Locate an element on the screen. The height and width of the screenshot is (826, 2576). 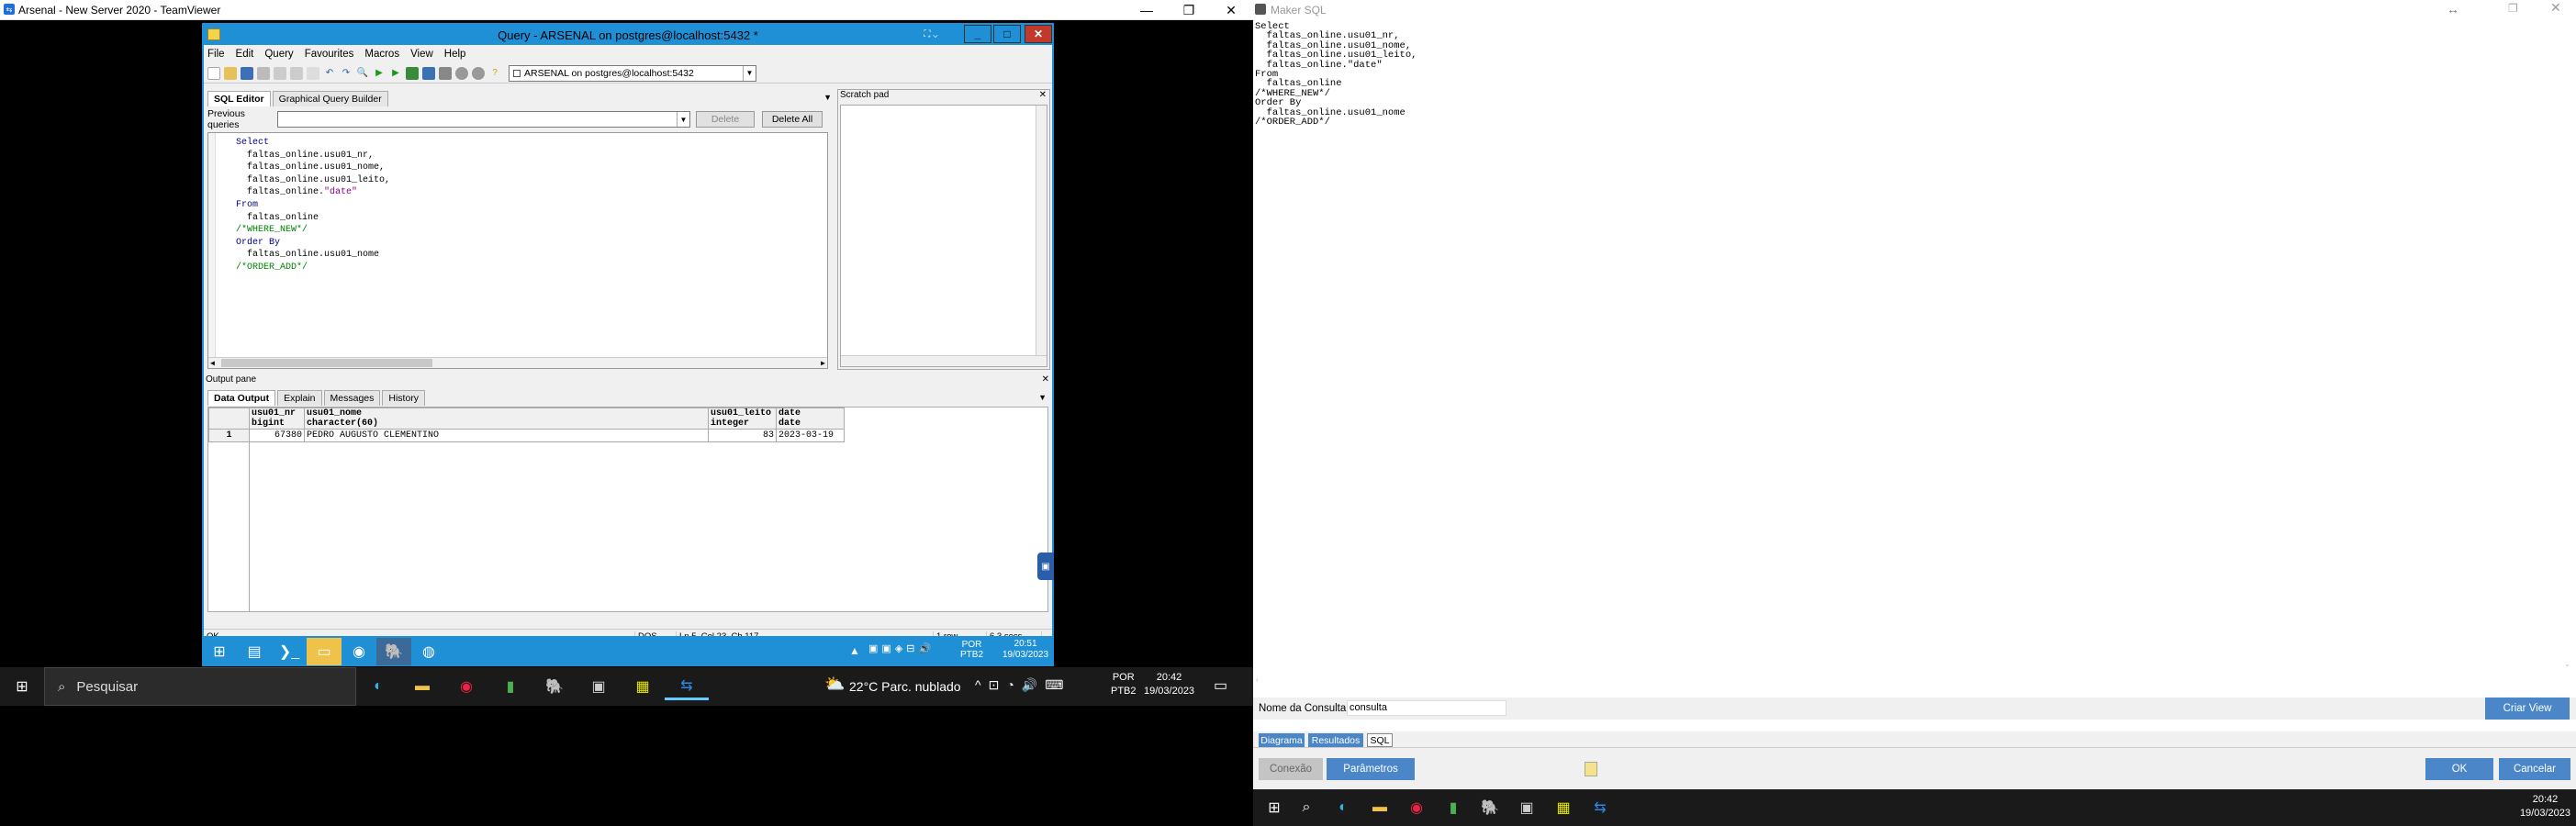
scroll-left-icon: ◀ is located at coordinates (212, 363).